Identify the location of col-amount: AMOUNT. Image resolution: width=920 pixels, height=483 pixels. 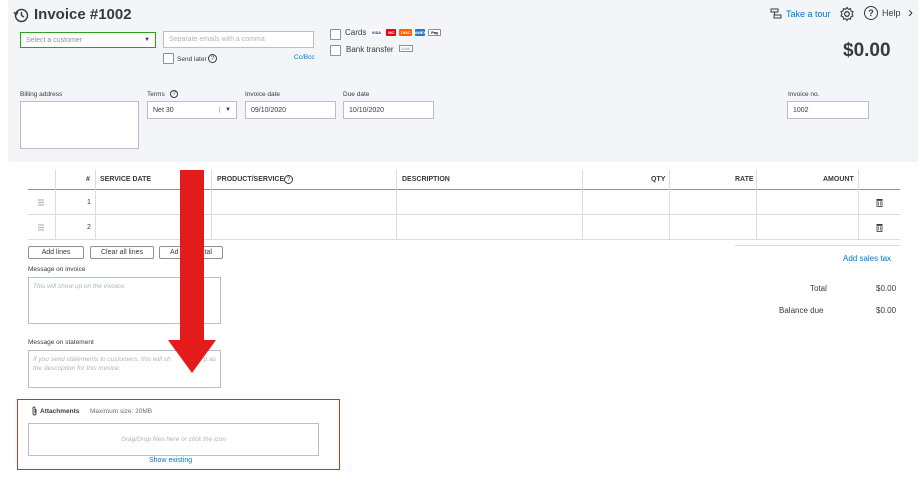
(838, 179).